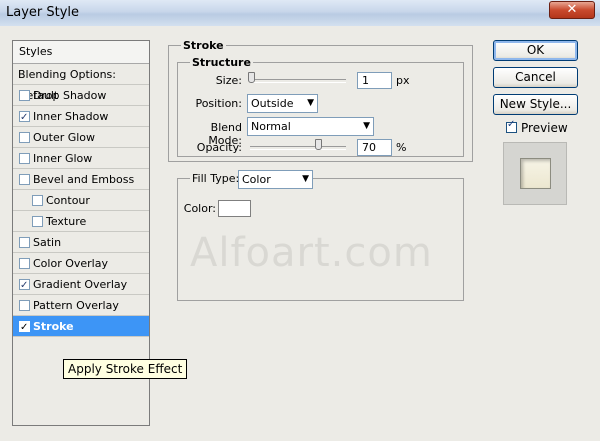 This screenshot has width=600, height=441. Describe the element at coordinates (216, 178) in the screenshot. I see `fill-type-label: Fill Type:` at that location.